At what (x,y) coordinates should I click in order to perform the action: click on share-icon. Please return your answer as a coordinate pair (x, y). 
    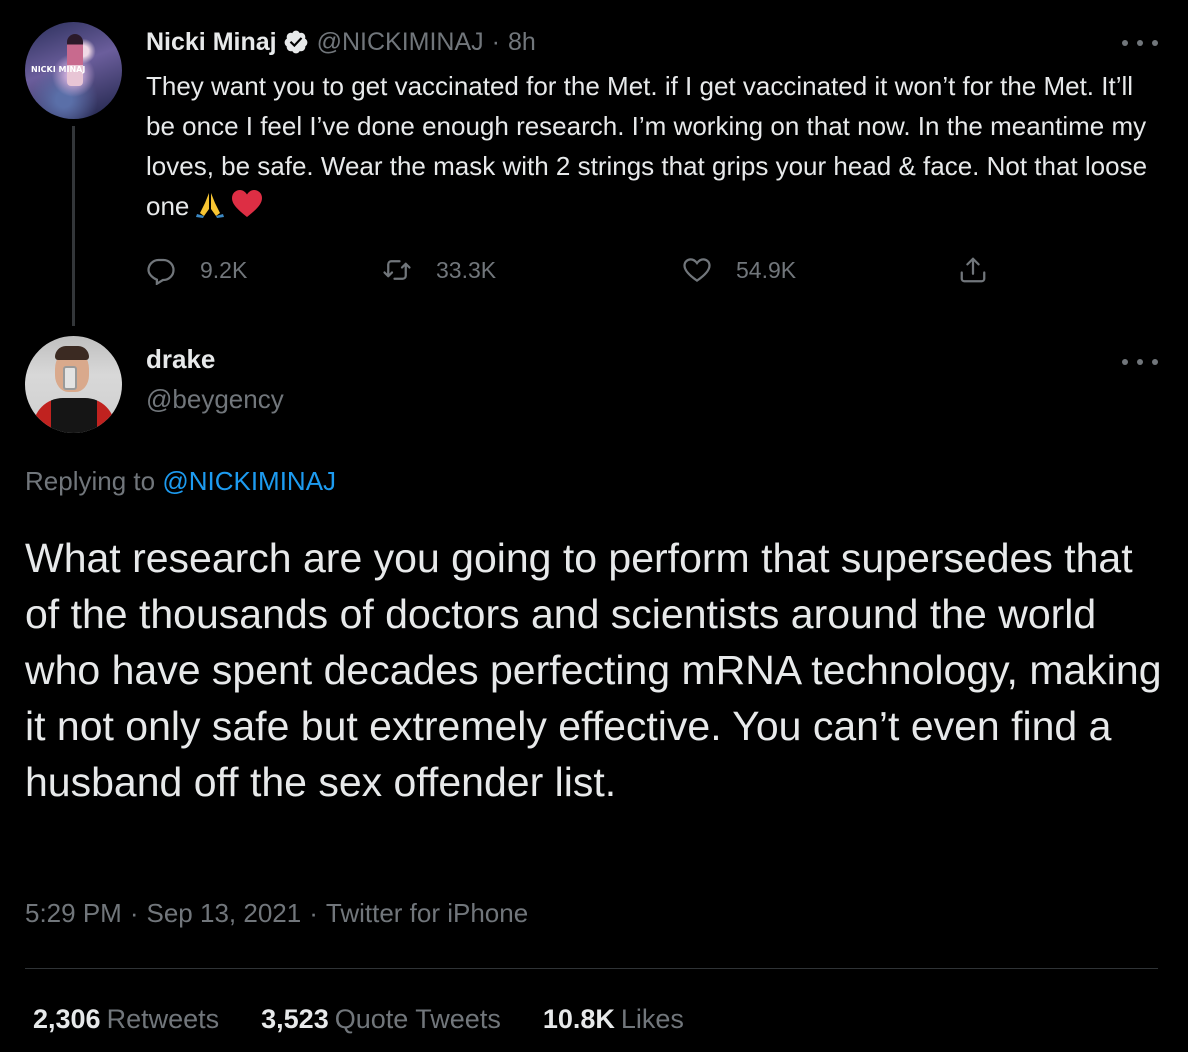
    Looking at the image, I should click on (973, 270).